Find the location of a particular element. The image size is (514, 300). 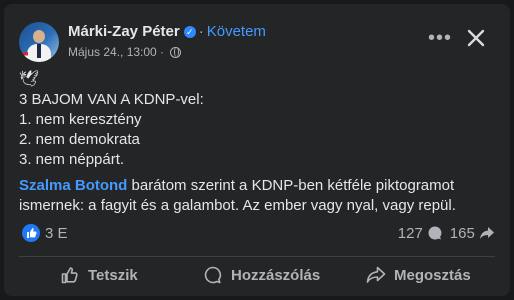

public-globe-icon is located at coordinates (176, 52).